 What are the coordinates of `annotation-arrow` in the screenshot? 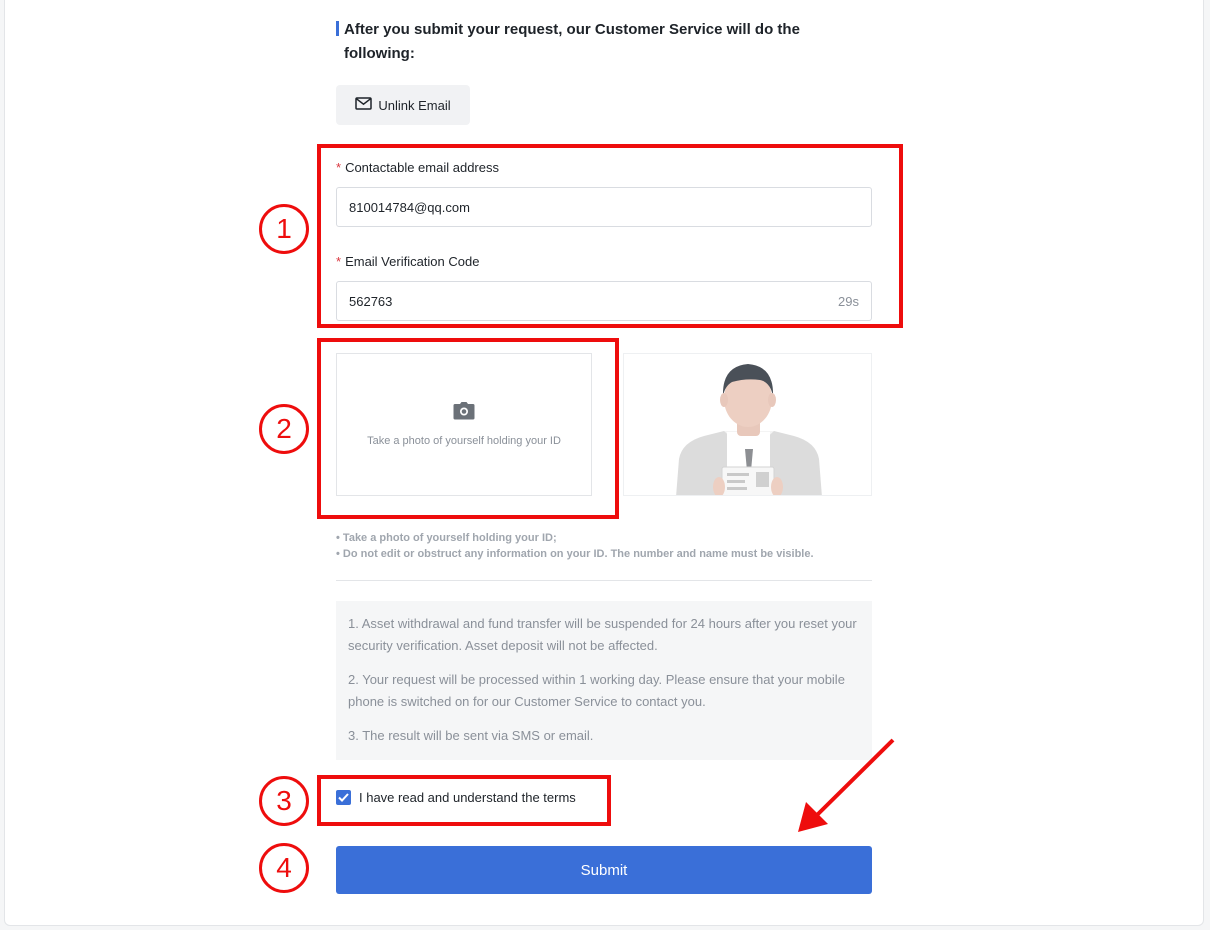 It's located at (846, 785).